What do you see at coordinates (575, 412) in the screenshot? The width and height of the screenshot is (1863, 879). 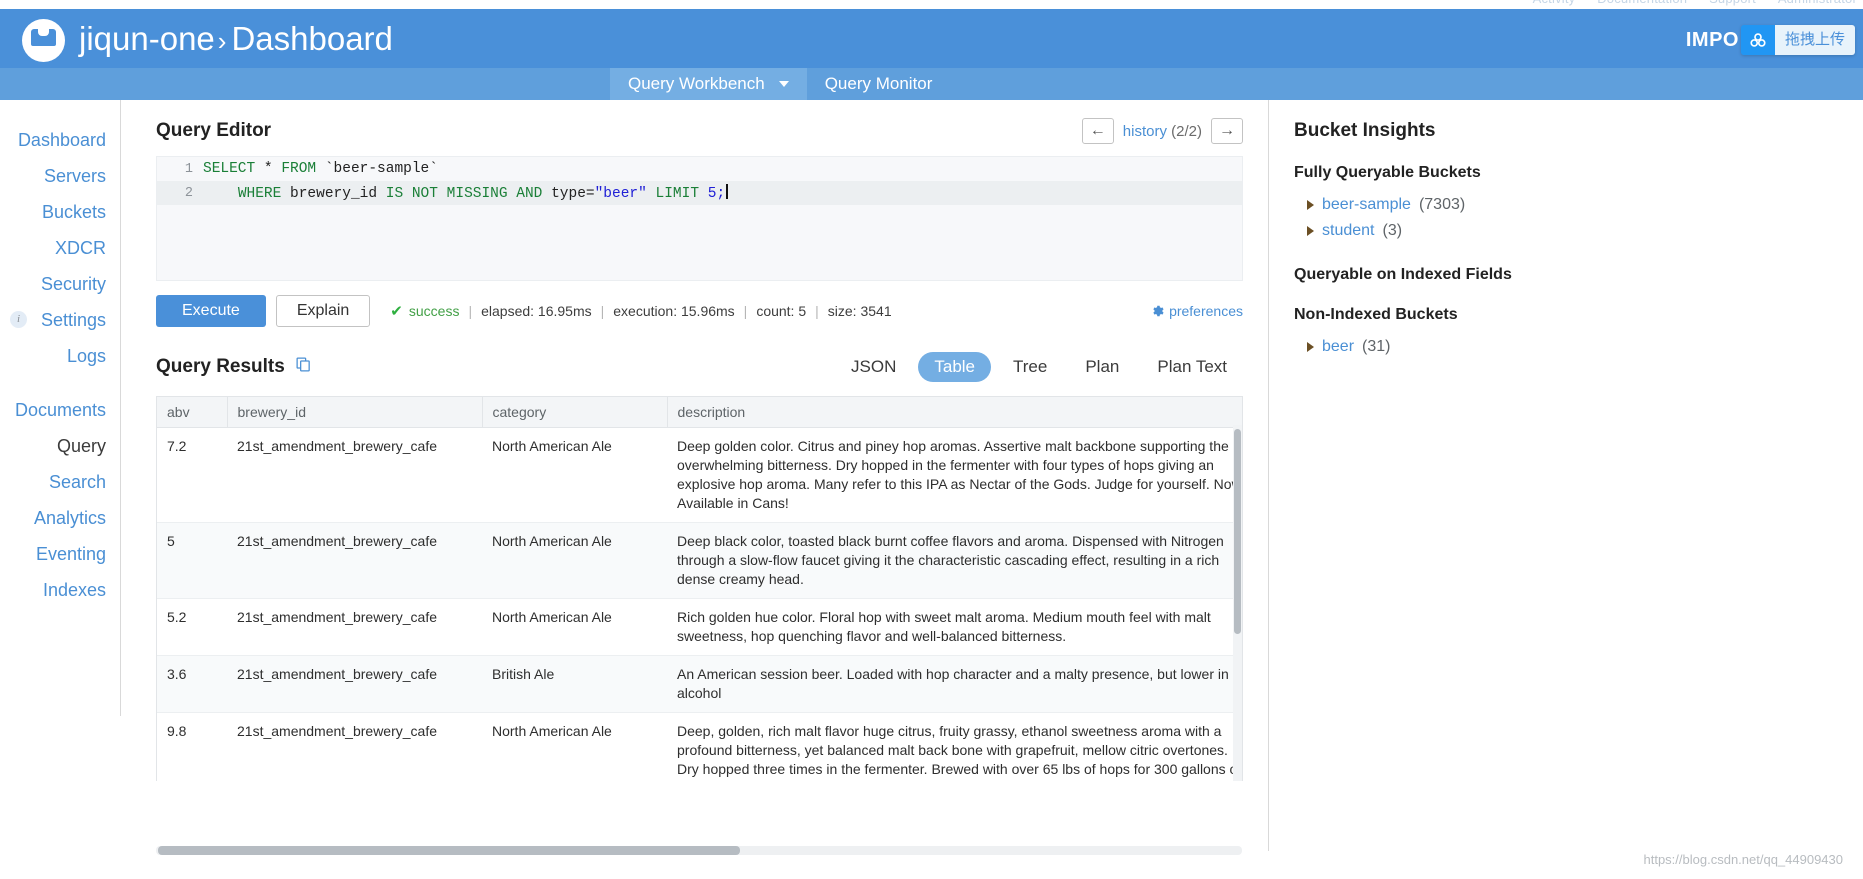 I see `column-header-category: category` at bounding box center [575, 412].